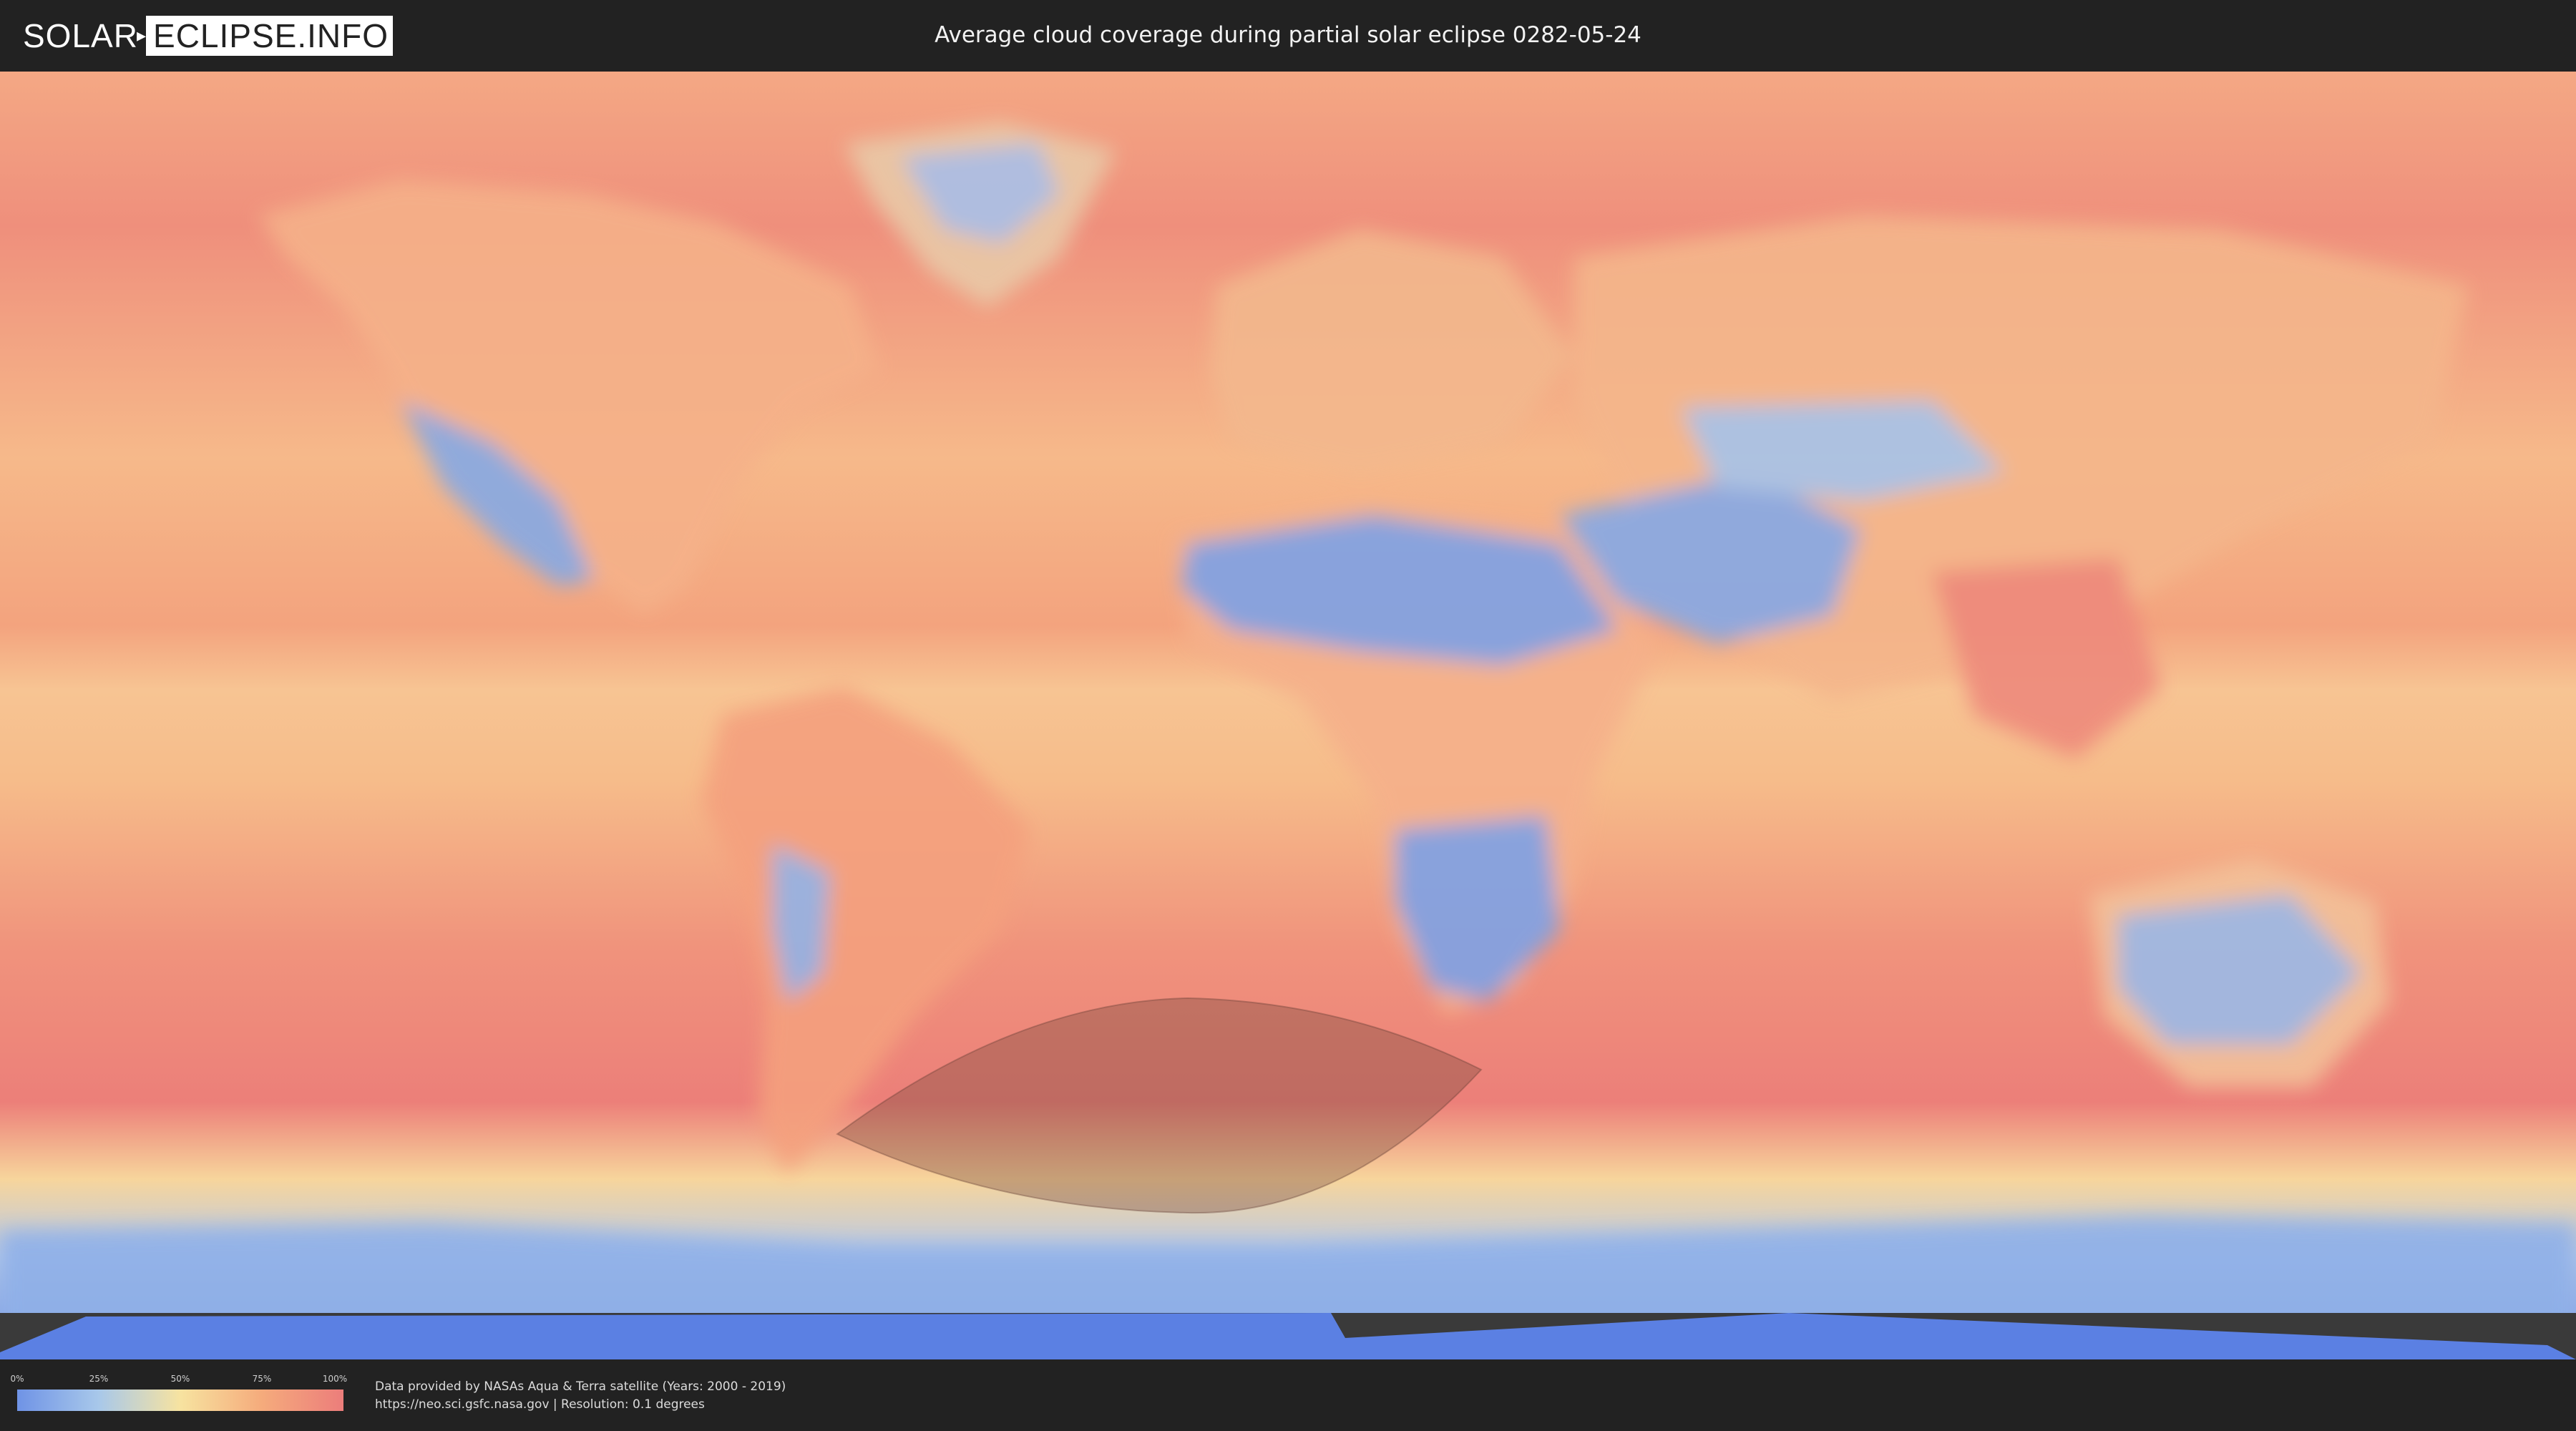  What do you see at coordinates (180, 1400) in the screenshot?
I see `legend-color-scale` at bounding box center [180, 1400].